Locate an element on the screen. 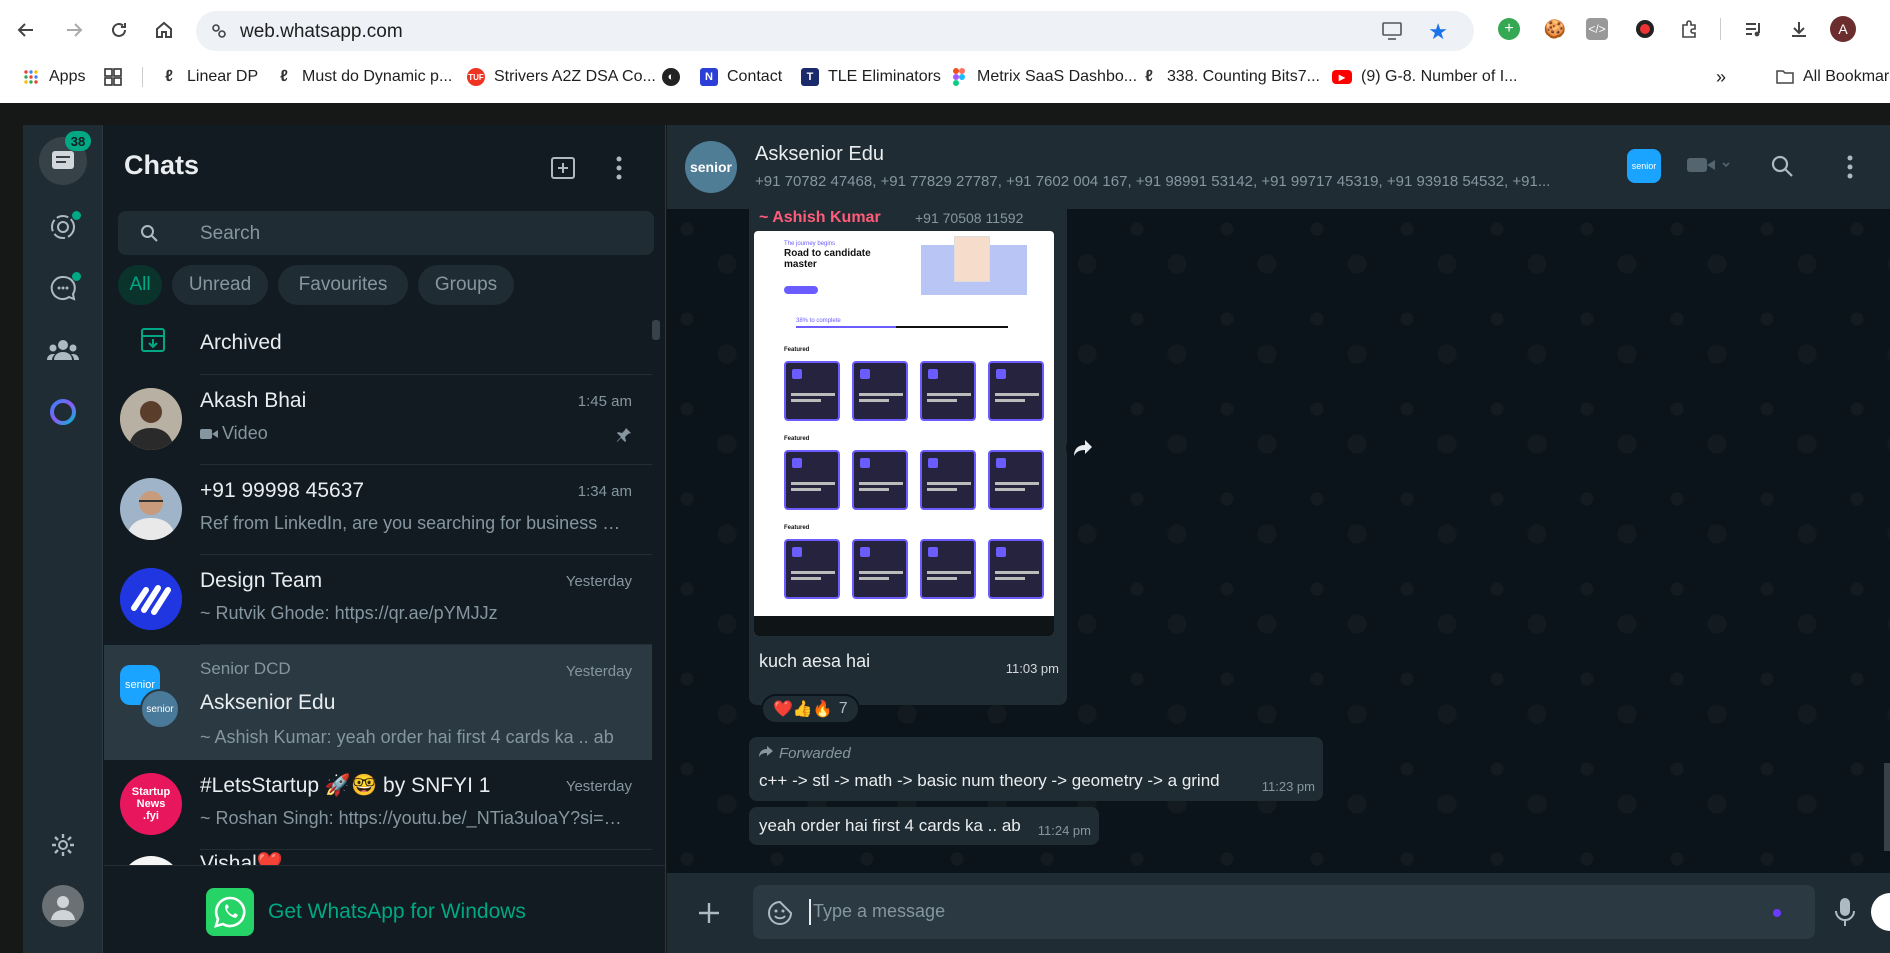 This screenshot has width=1890, height=953. chat-time: Yesterday is located at coordinates (598, 581).